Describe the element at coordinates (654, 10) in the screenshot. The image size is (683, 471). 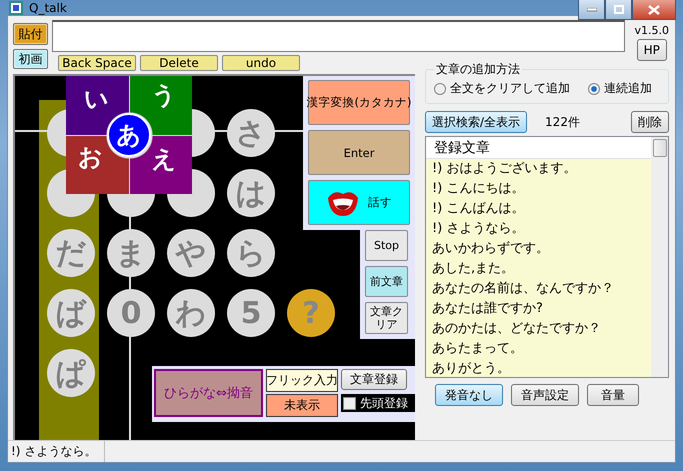
I see `close-icon` at that location.